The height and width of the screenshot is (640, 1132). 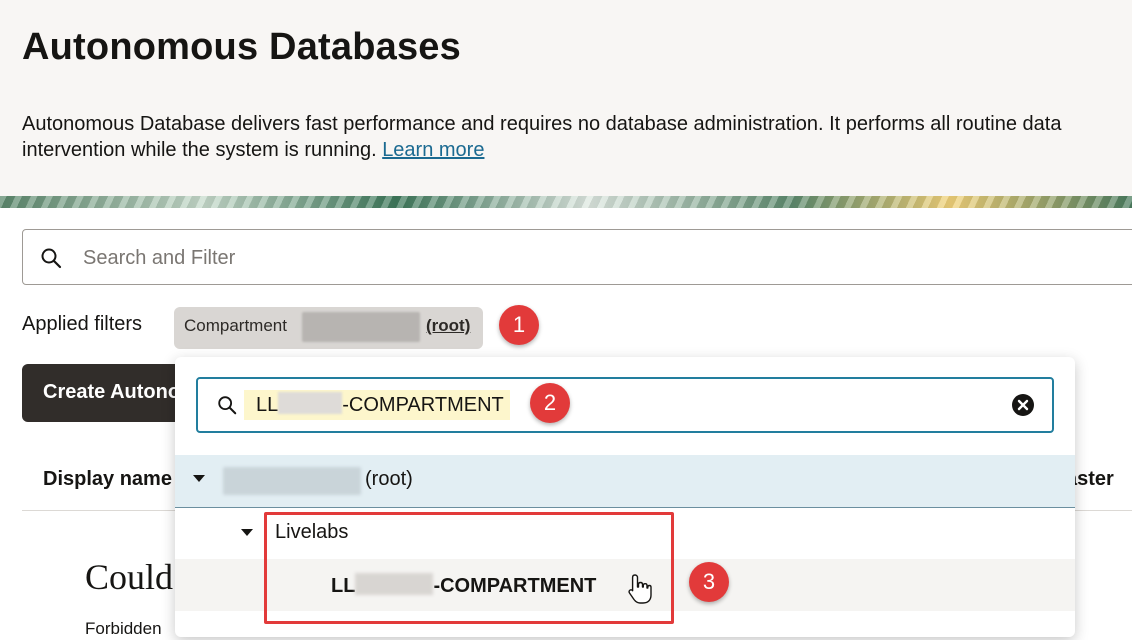 What do you see at coordinates (82, 324) in the screenshot?
I see `applied-filters-label: Applied filters` at bounding box center [82, 324].